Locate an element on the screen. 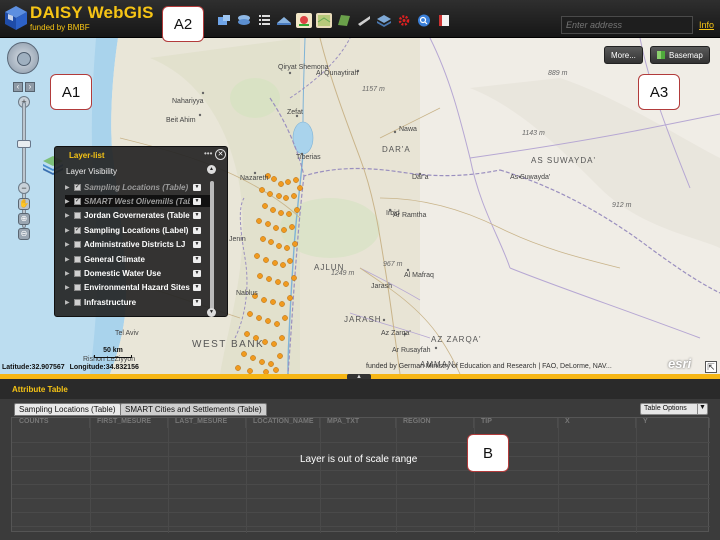 This screenshot has height=540, width=720. pan-control is located at coordinates (23, 58).